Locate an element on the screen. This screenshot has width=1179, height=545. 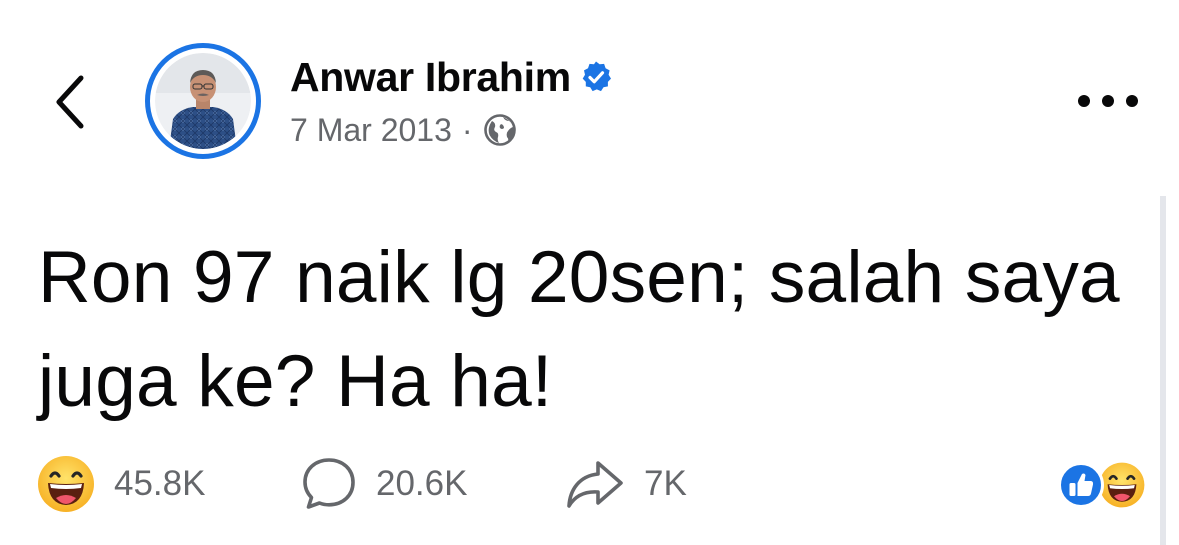
back-button is located at coordinates (70, 102).